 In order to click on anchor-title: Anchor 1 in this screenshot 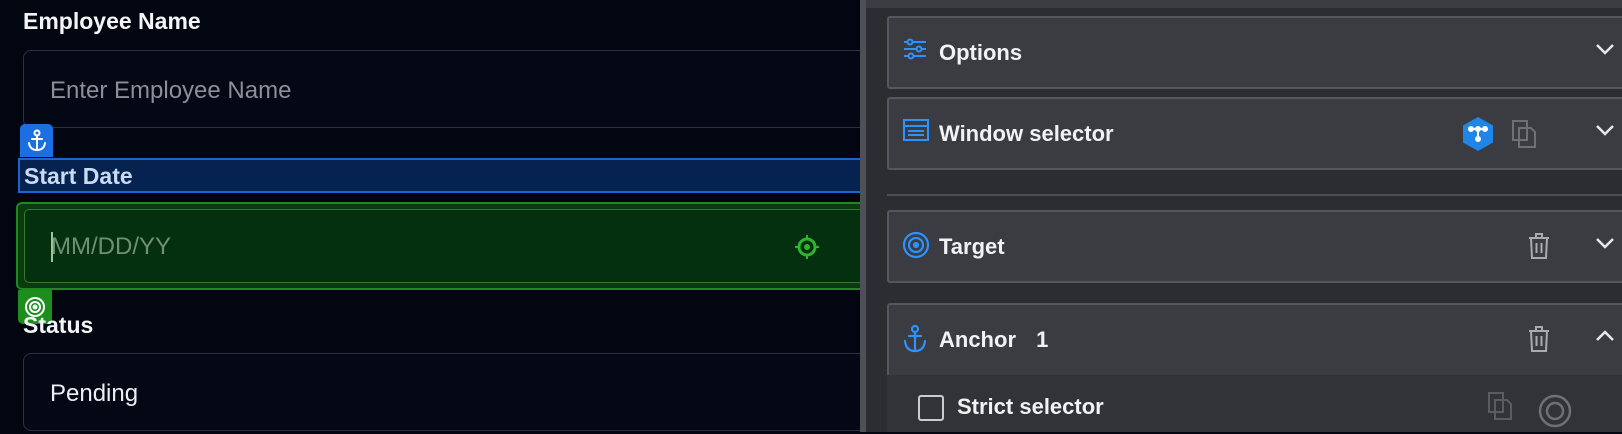, I will do `click(993, 340)`.